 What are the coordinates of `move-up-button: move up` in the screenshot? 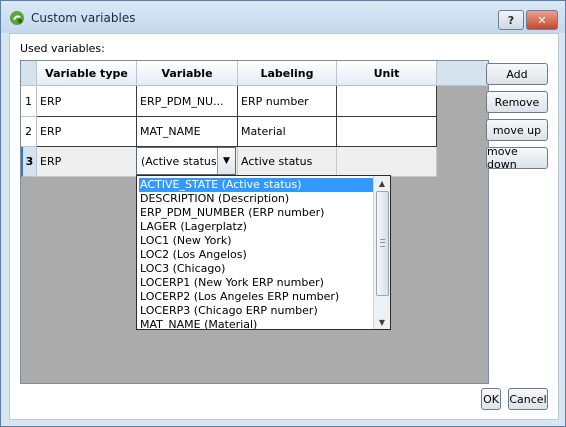 It's located at (517, 130).